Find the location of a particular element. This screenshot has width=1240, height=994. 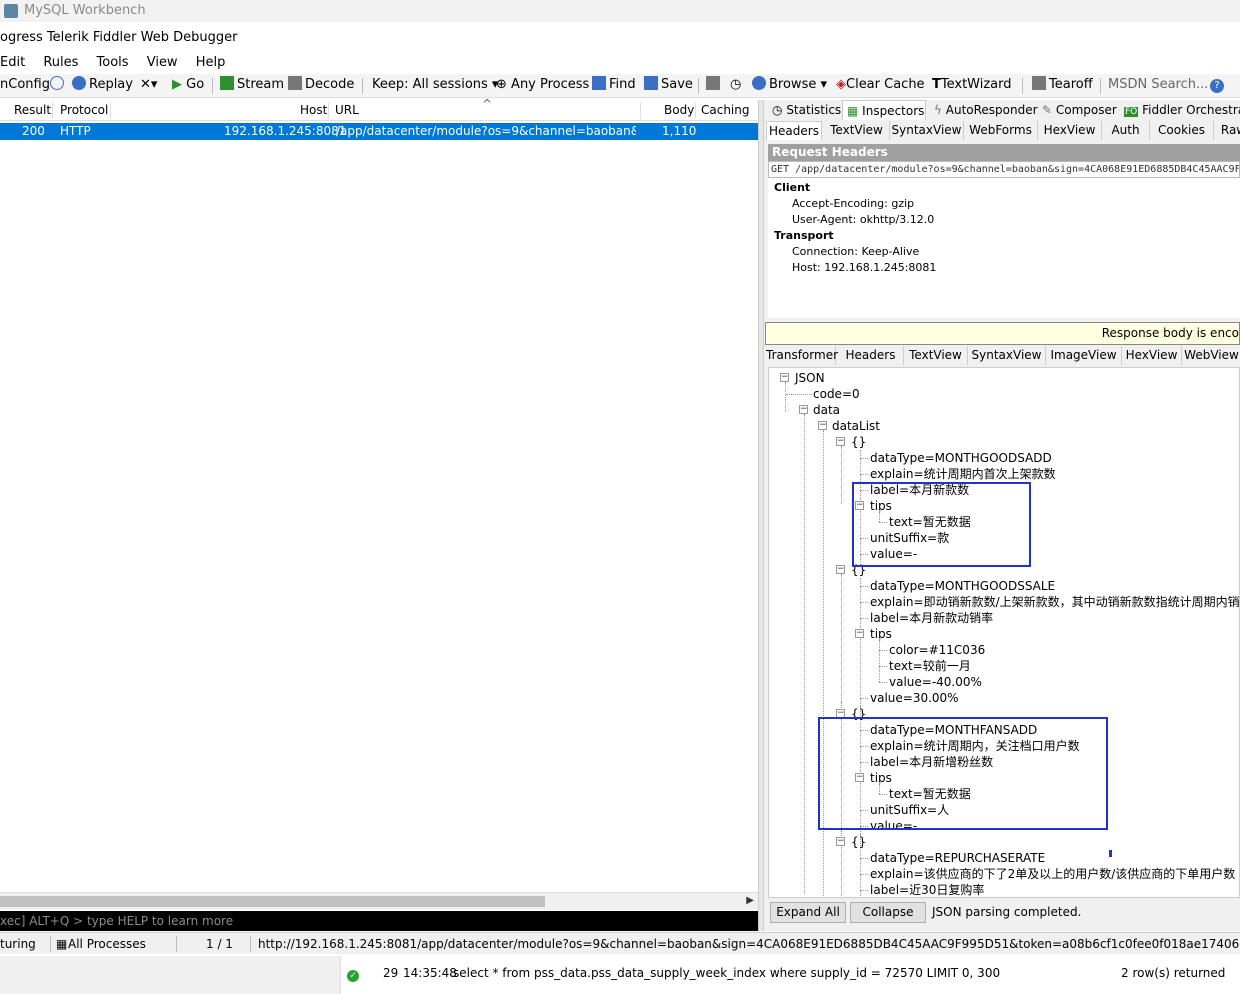

json-root: JSON is located at coordinates (810, 378).